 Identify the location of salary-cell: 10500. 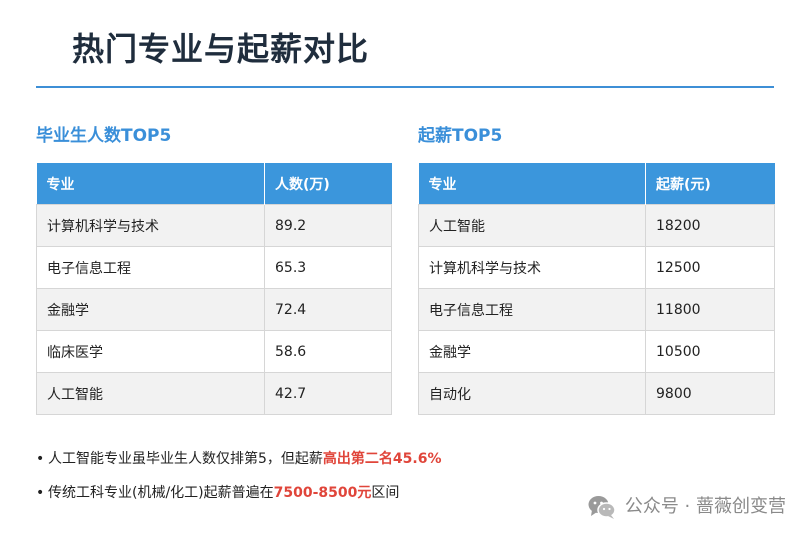
(710, 351).